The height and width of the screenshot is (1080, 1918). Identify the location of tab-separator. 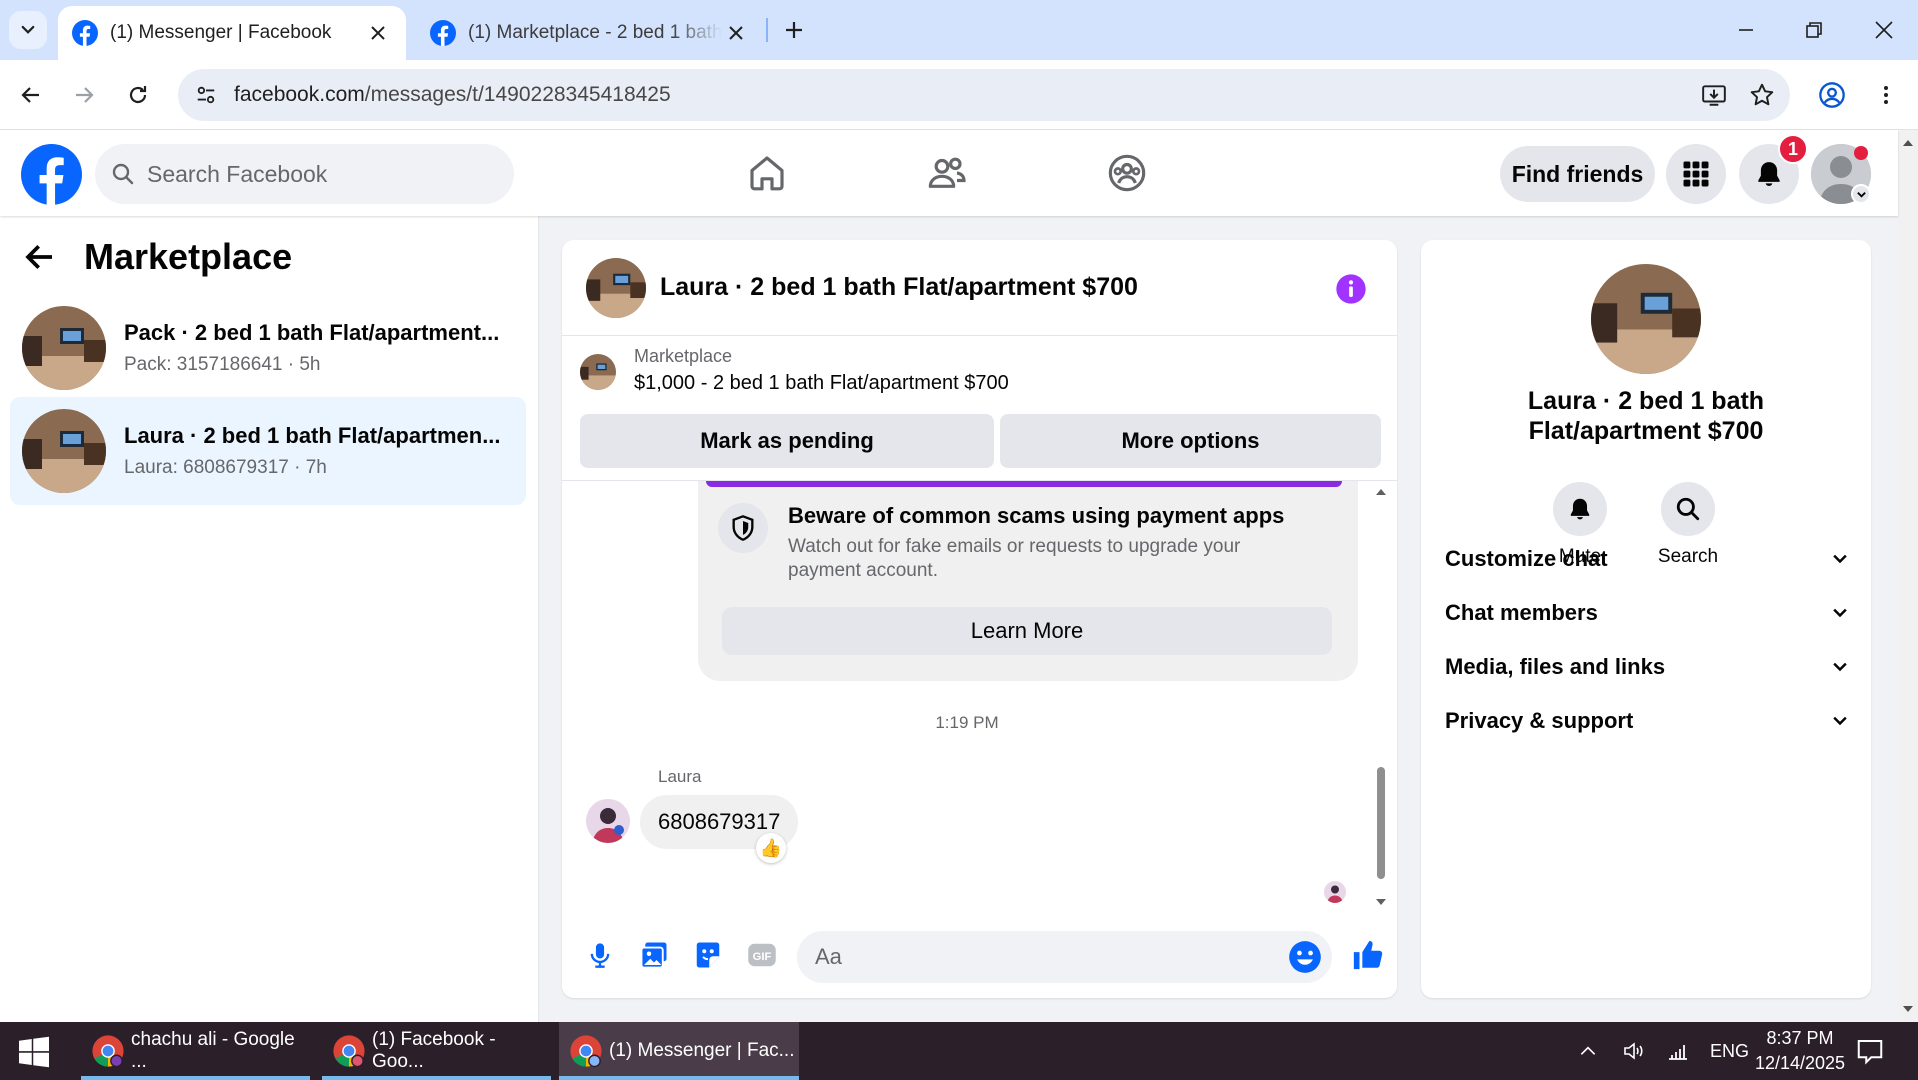
(767, 30).